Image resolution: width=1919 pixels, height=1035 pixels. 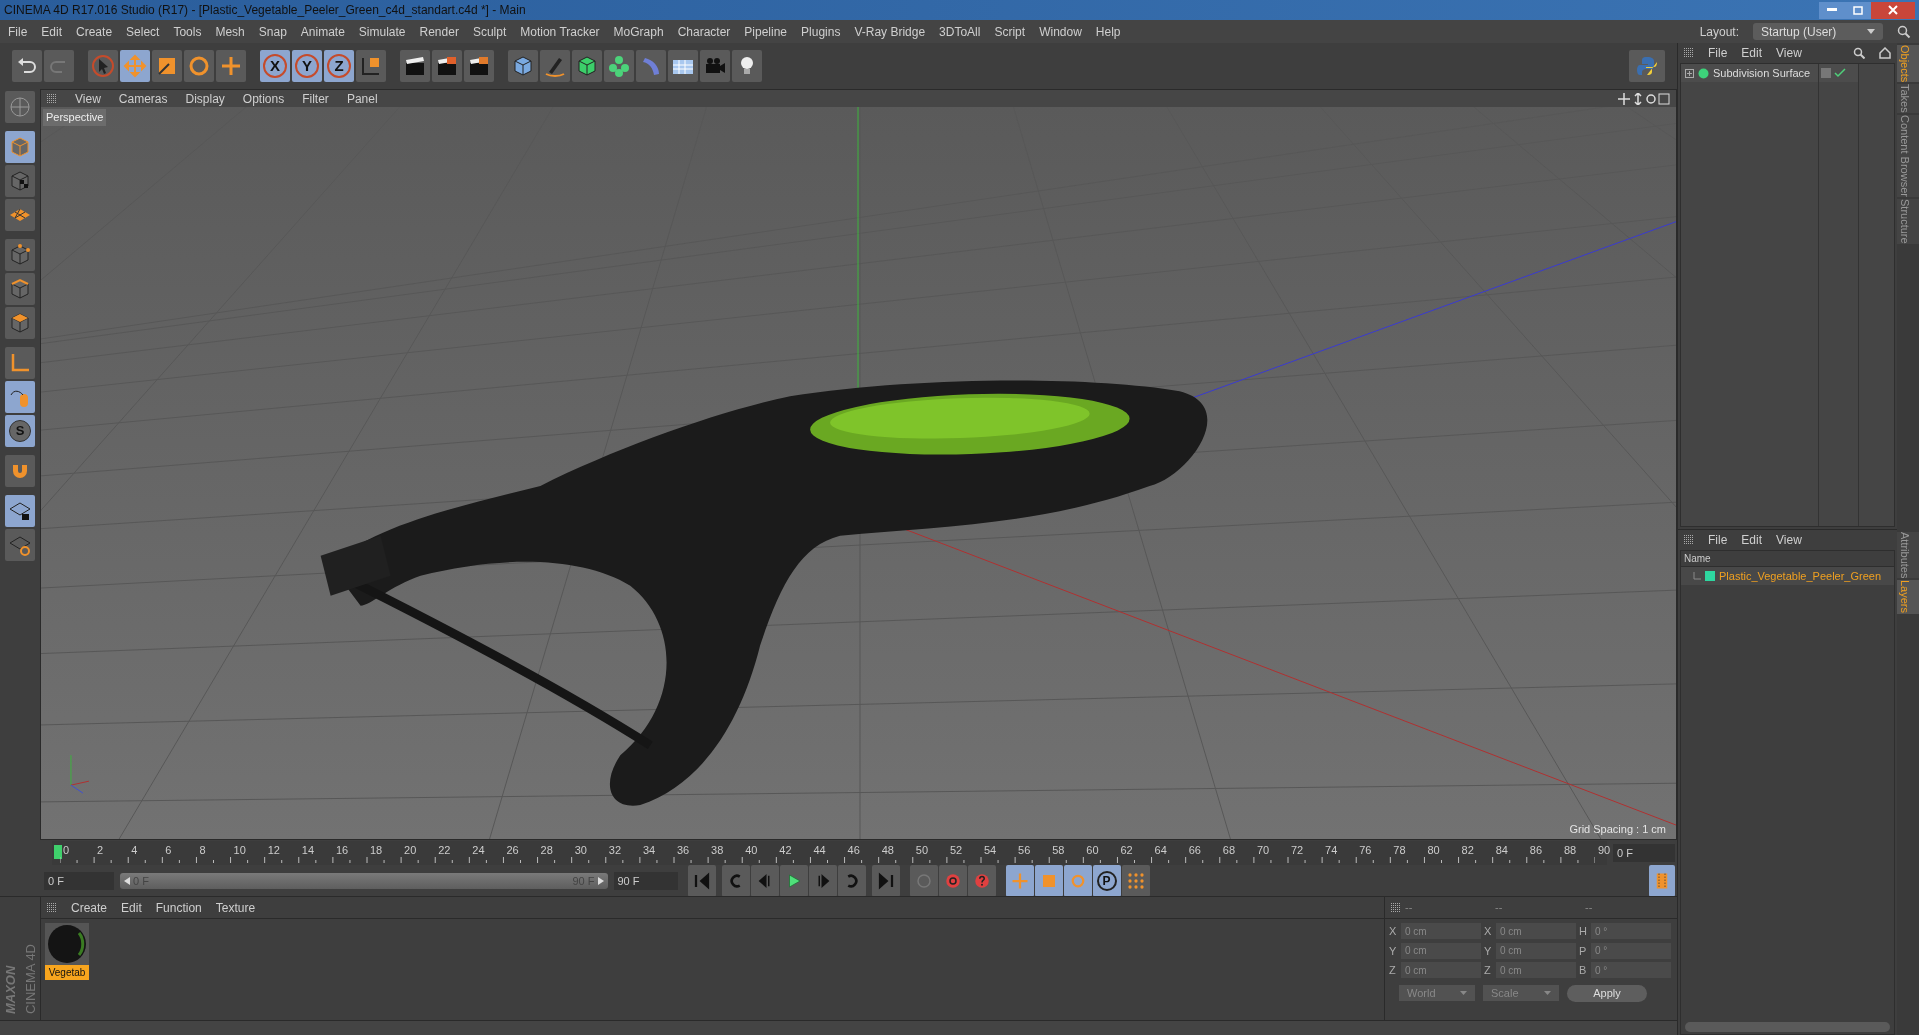 I want to click on side-tab: Structure, so click(x=1908, y=221).